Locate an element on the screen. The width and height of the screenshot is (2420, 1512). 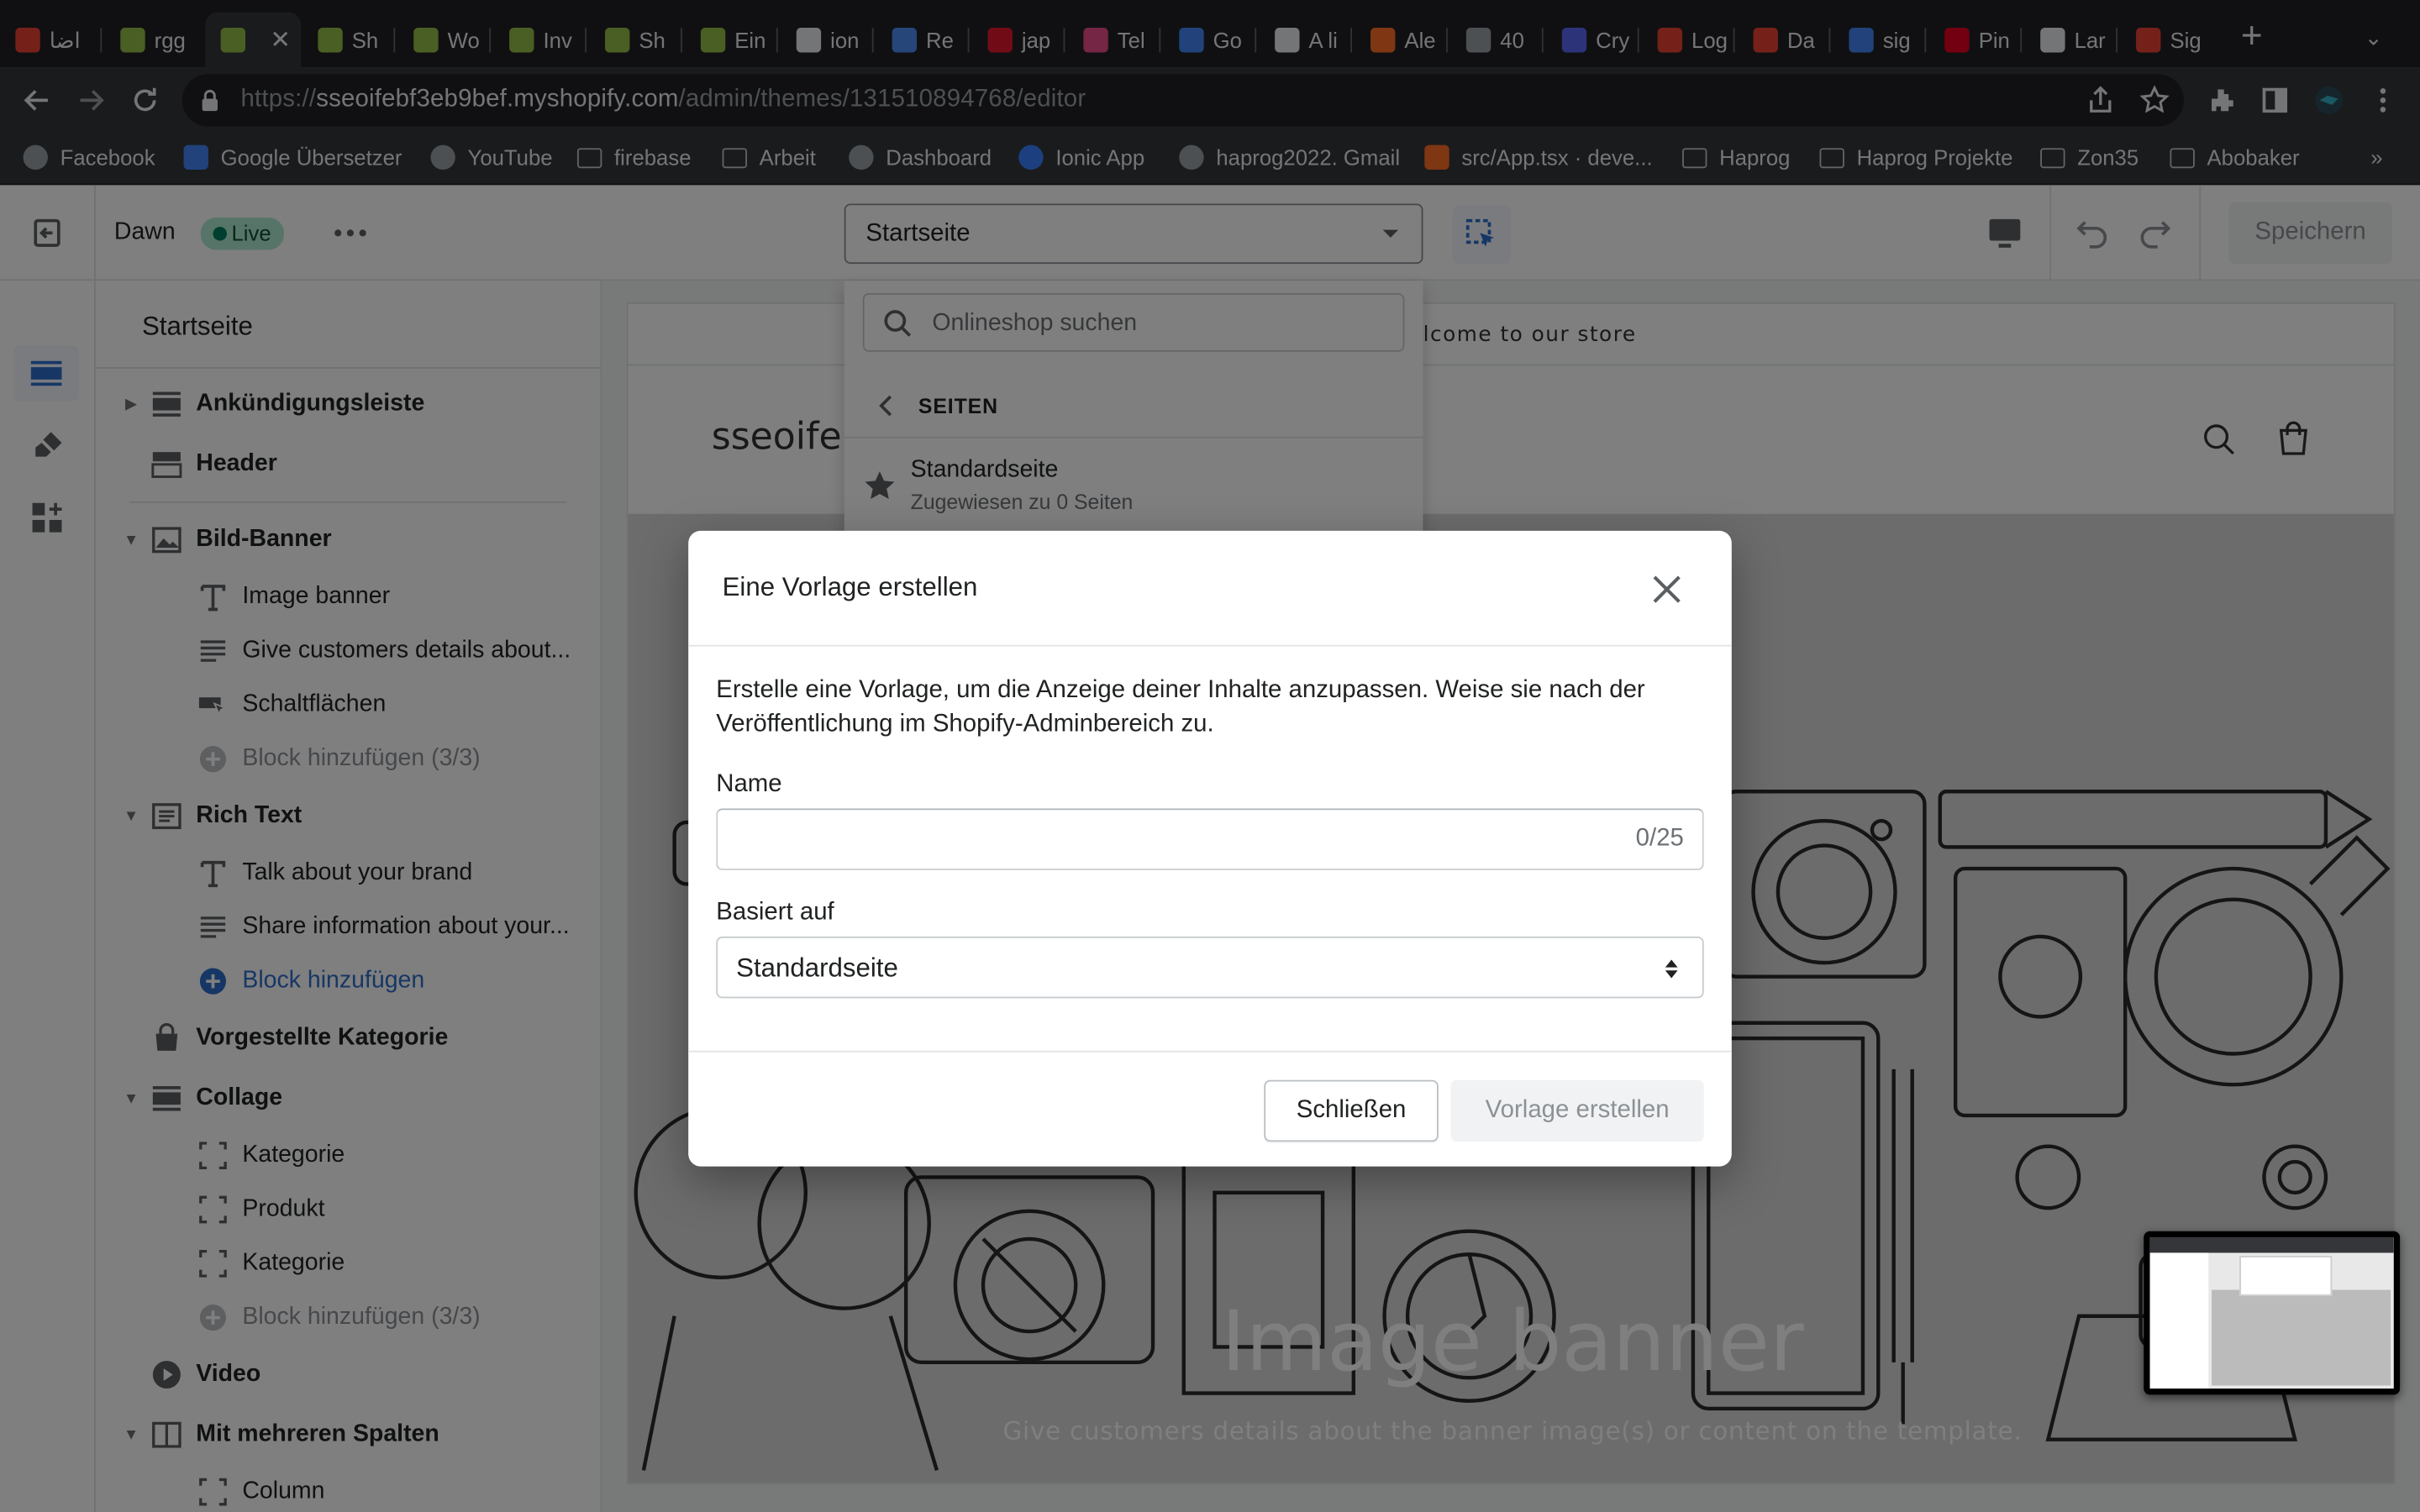
close-icon is located at coordinates (1667, 589).